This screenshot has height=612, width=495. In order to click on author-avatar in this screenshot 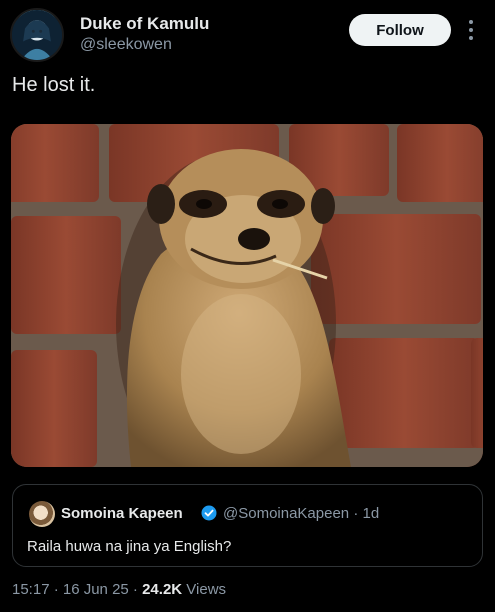, I will do `click(37, 35)`.